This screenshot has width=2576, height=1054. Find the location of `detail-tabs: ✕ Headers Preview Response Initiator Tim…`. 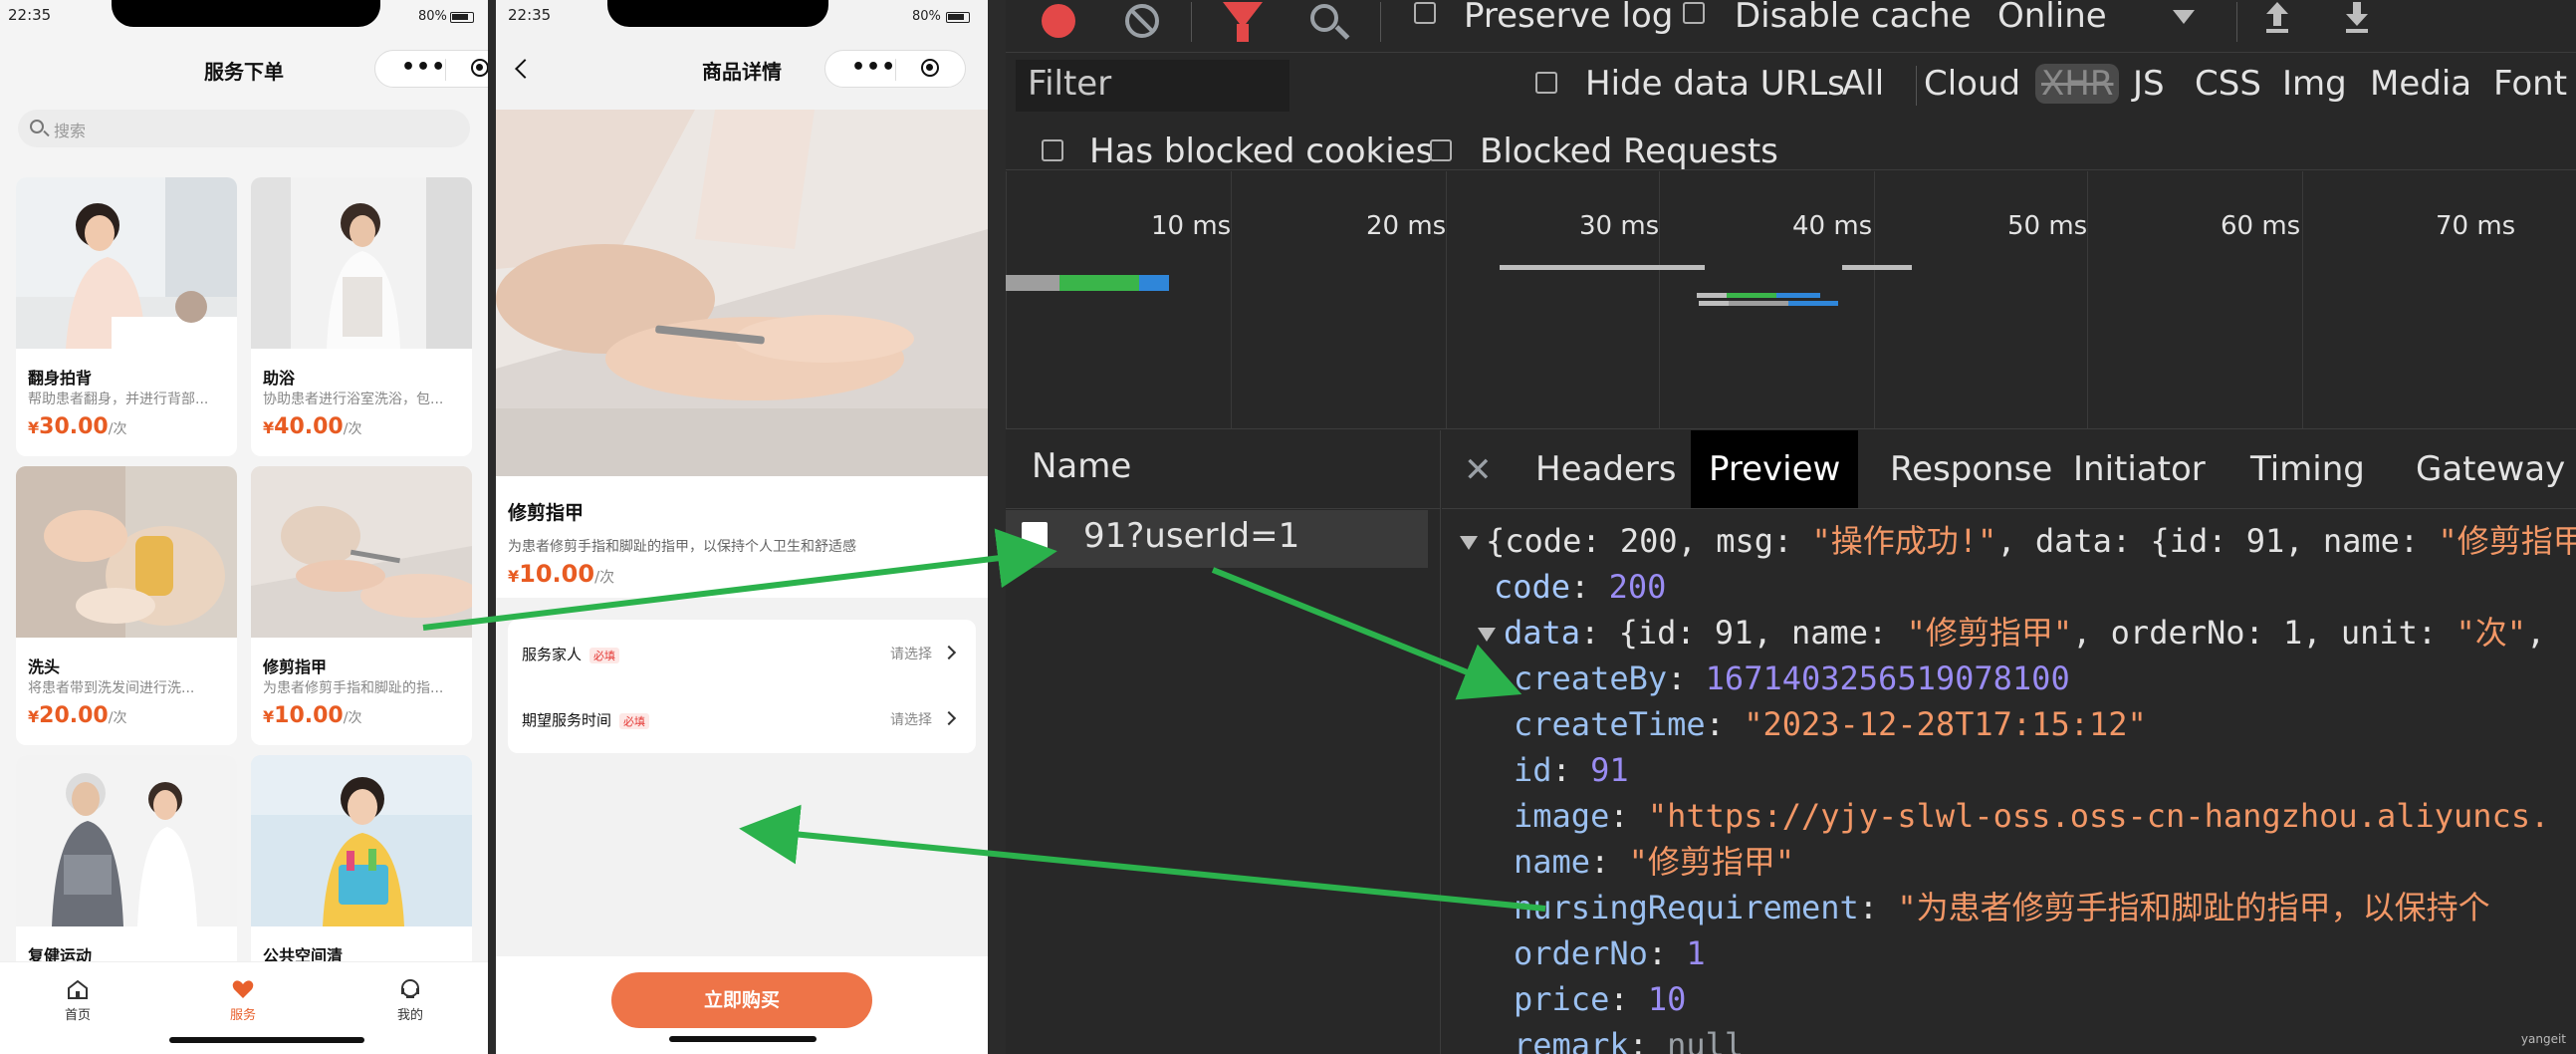

detail-tabs: ✕ Headers Preview Response Initiator Tim… is located at coordinates (2009, 469).